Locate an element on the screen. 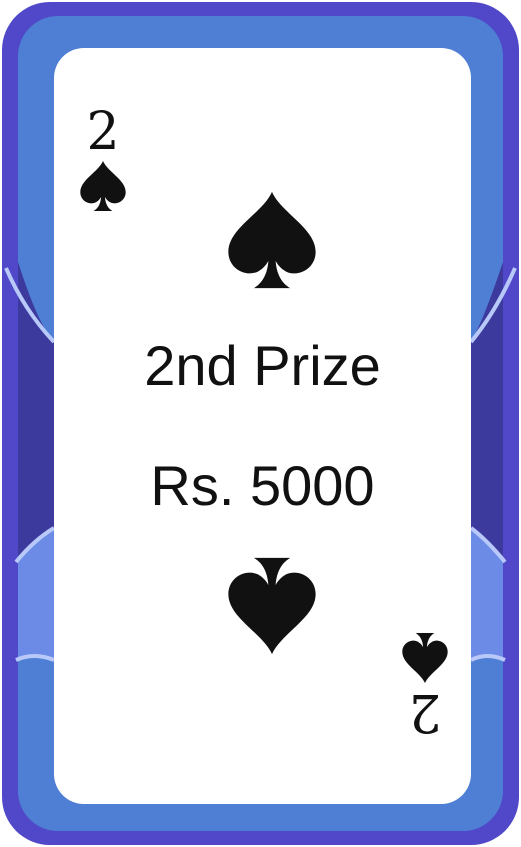 The height and width of the screenshot is (847, 521). prize-title: 2nd Prize is located at coordinates (262, 365).